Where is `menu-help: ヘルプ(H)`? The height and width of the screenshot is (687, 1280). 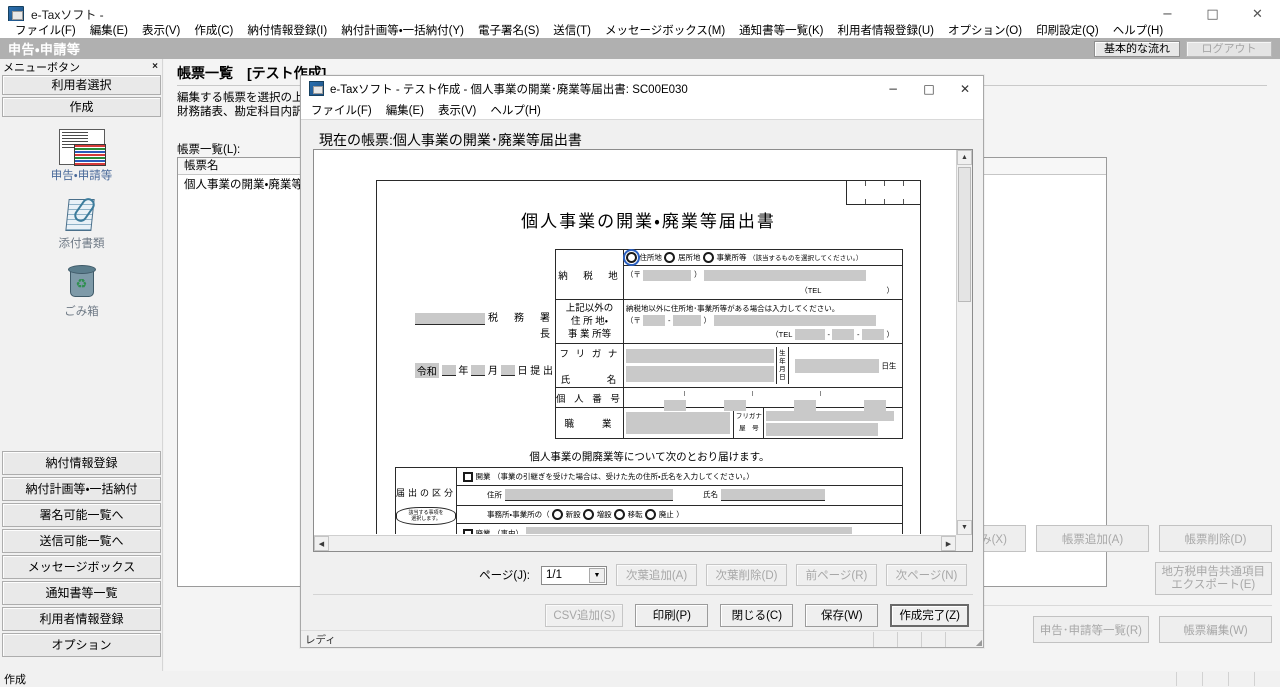 menu-help: ヘルプ(H) is located at coordinates (1138, 30).